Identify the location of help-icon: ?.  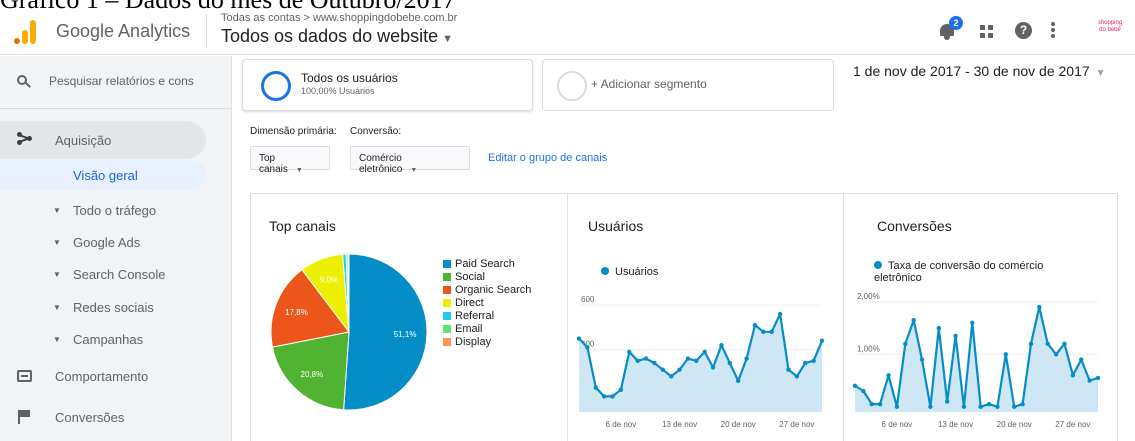
(1023, 30).